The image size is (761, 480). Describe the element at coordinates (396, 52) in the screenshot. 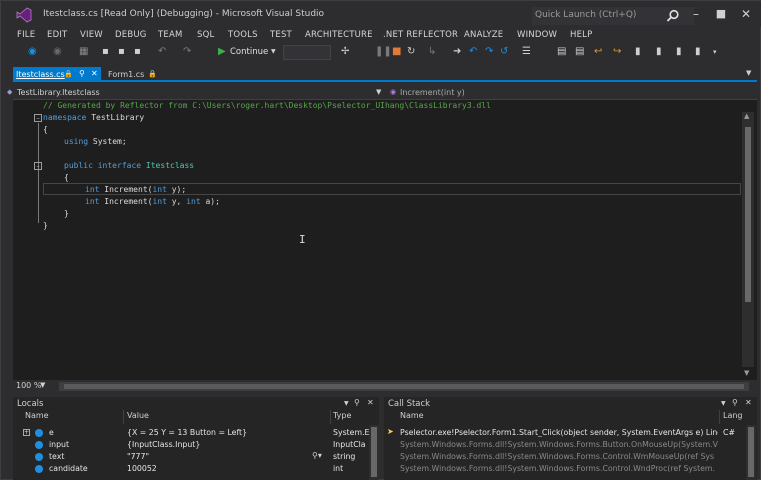

I see `stop-debugging-icon: ■` at that location.